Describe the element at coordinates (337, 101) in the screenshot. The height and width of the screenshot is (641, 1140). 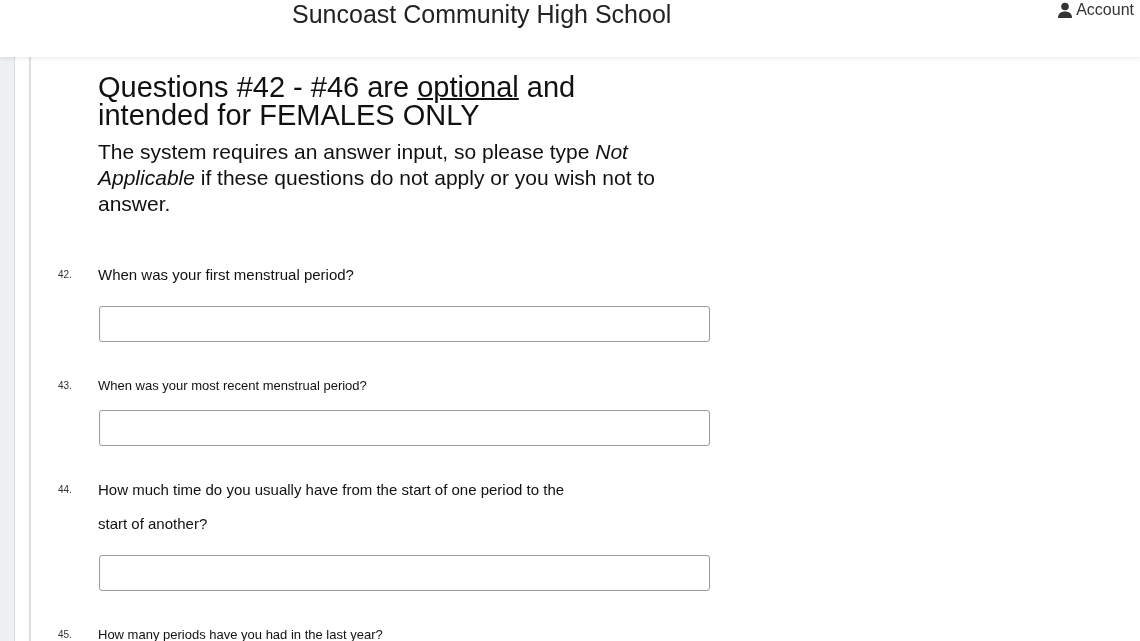
I see `section-heading: Questions #42 - #46 are optional and intended for FEMALES ONLY` at that location.